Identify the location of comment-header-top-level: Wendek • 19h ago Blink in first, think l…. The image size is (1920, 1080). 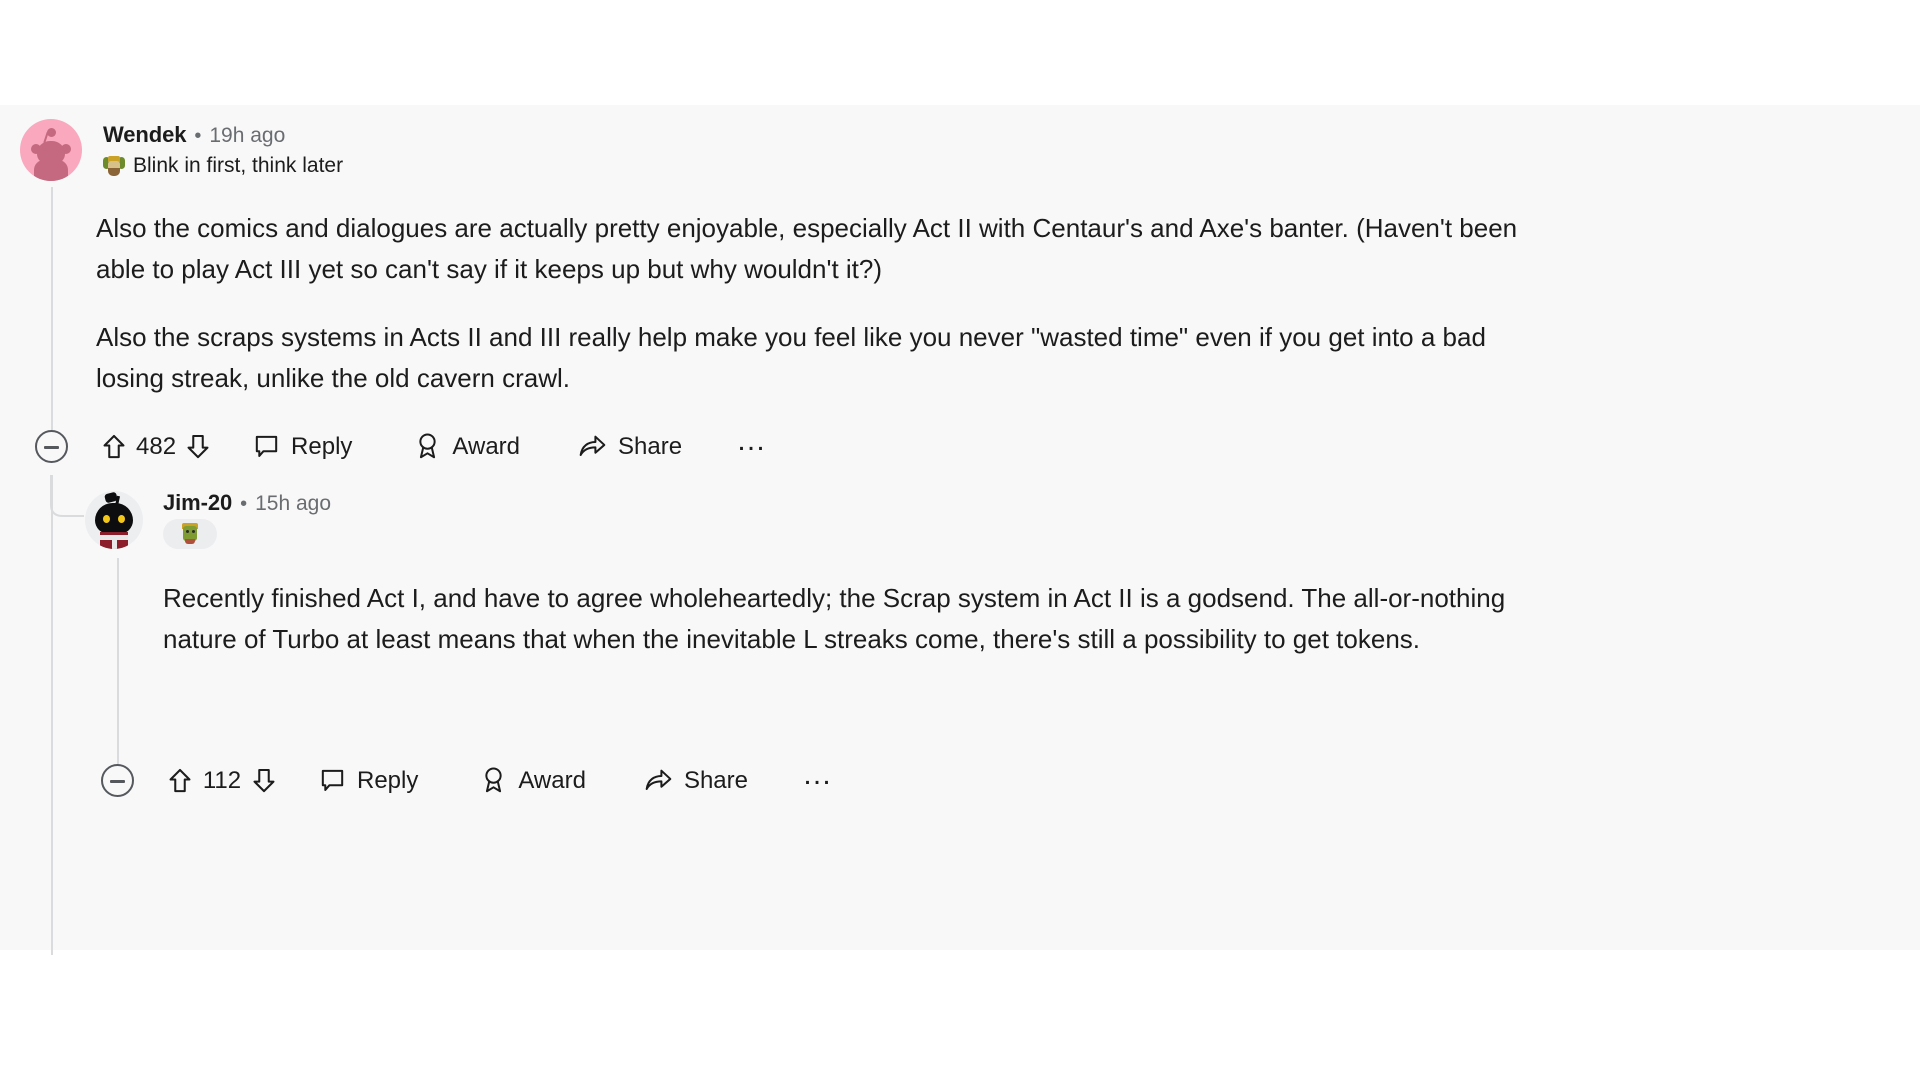
(620, 150).